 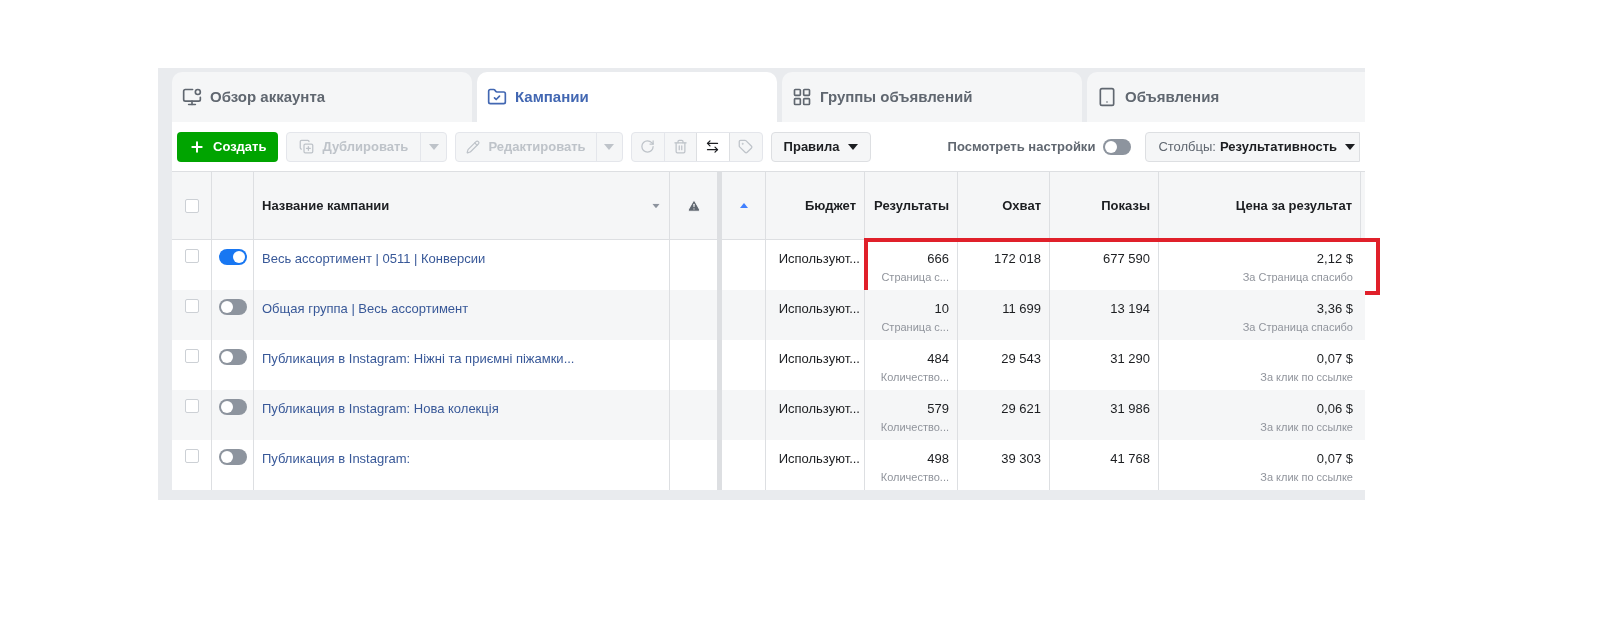 I want to click on impressions-value: 677 590, so click(x=1126, y=259).